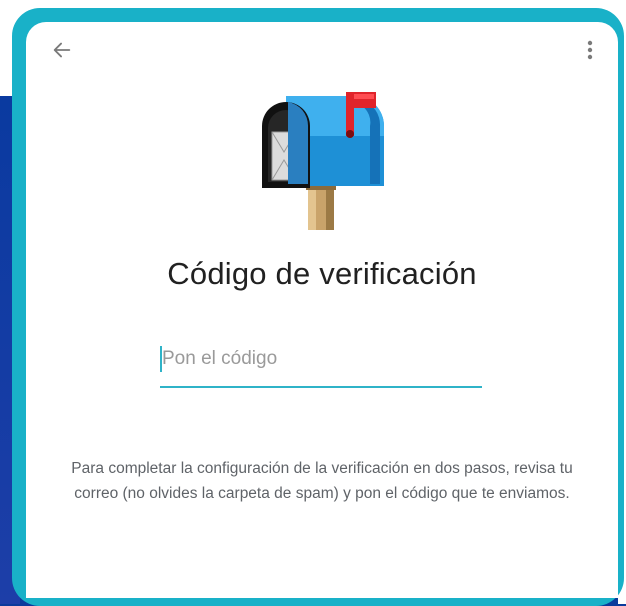 The width and height of the screenshot is (626, 606). Describe the element at coordinates (322, 160) in the screenshot. I see `mailbox-icon` at that location.